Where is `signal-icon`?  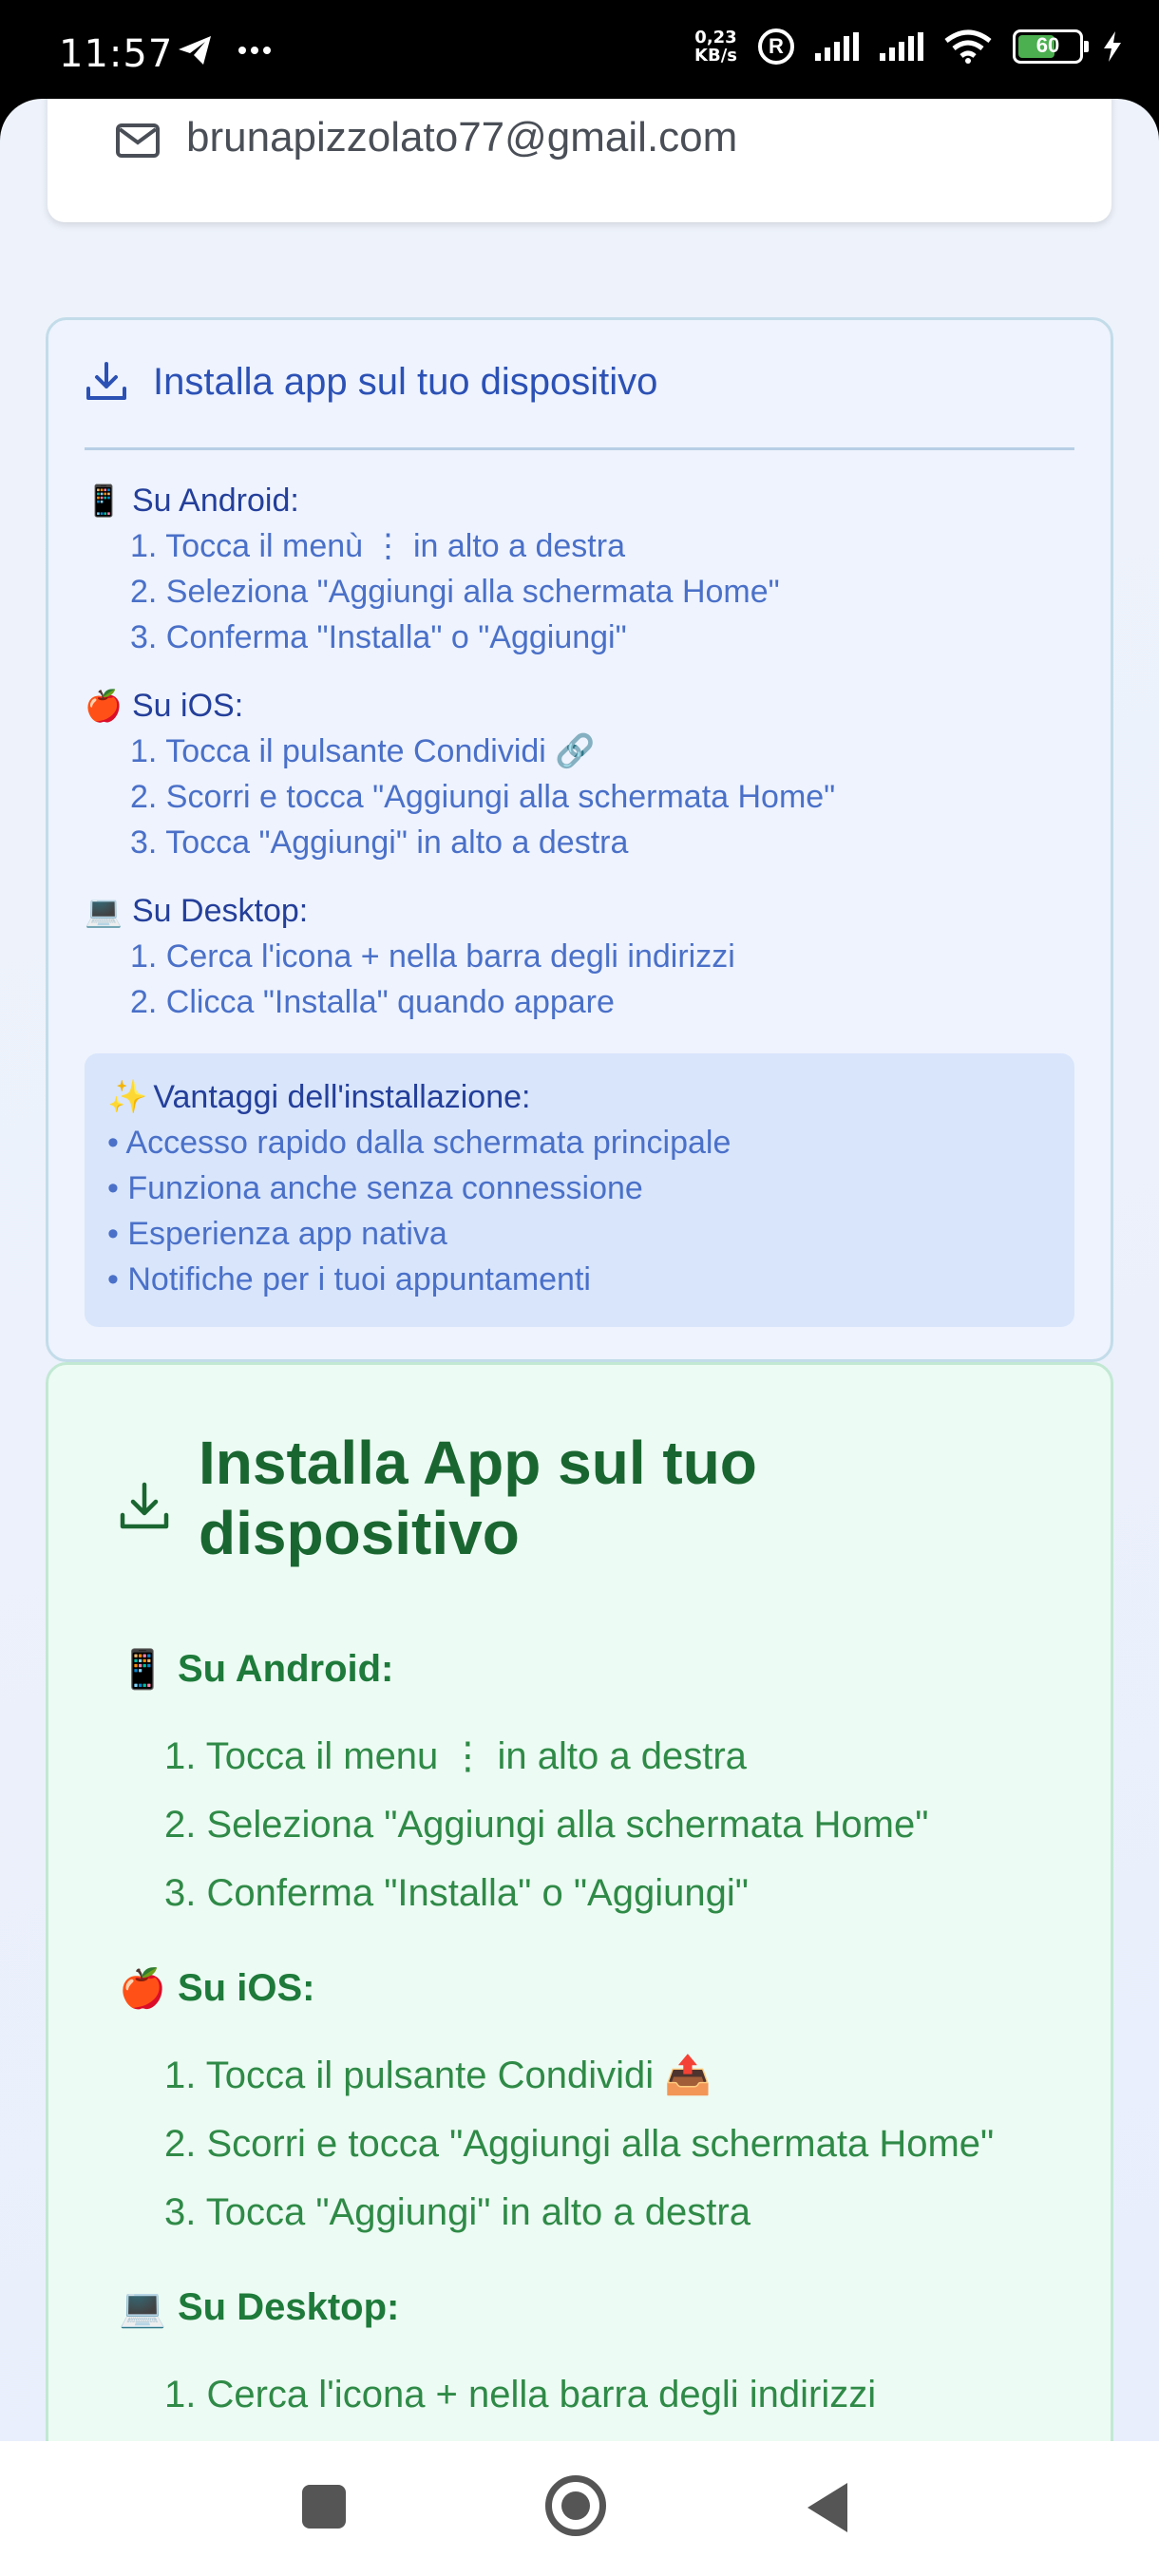 signal-icon is located at coordinates (837, 46).